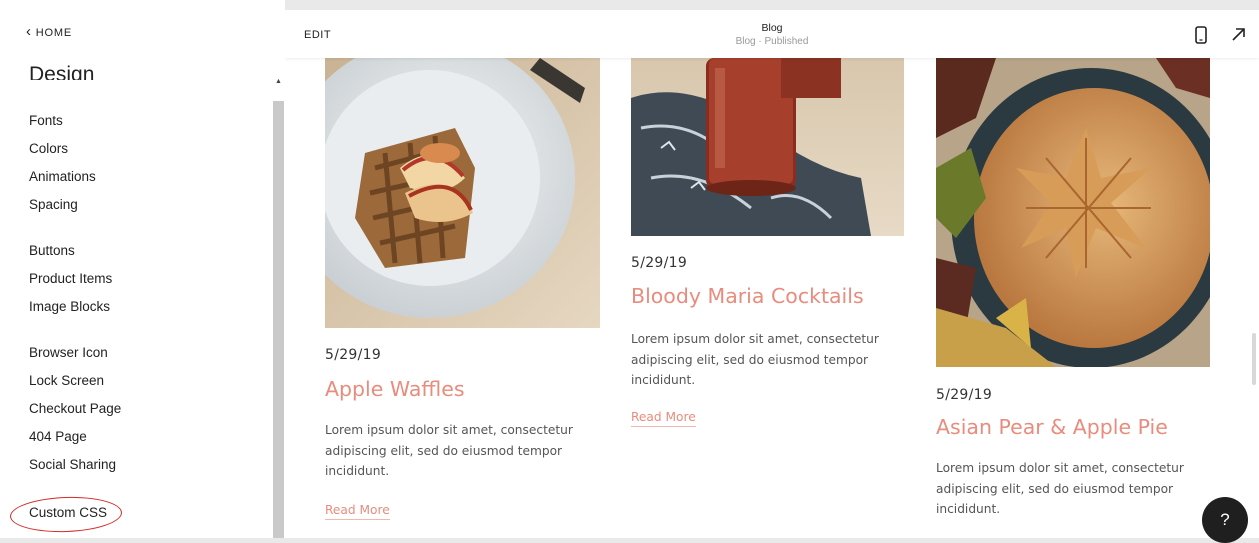 Image resolution: width=1259 pixels, height=543 pixels. What do you see at coordinates (278, 319) in the screenshot?
I see `sidebar-scrollbar` at bounding box center [278, 319].